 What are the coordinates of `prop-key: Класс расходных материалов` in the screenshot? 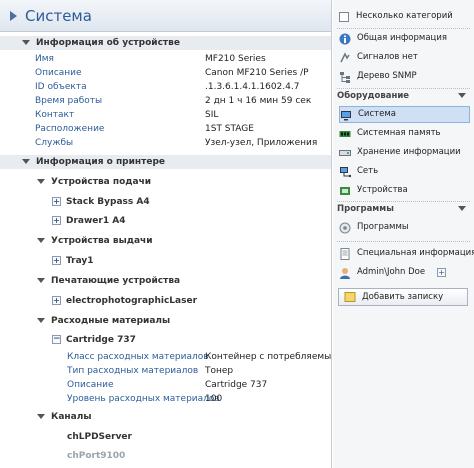 It's located at (138, 357).